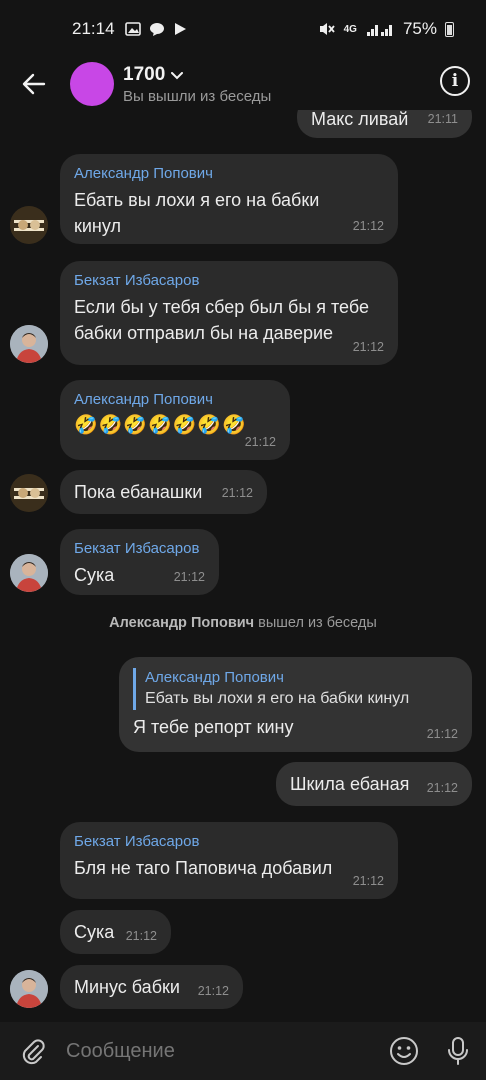  Describe the element at coordinates (197, 96) in the screenshot. I see `chat-subtitle: Вы вышли из беседы` at that location.